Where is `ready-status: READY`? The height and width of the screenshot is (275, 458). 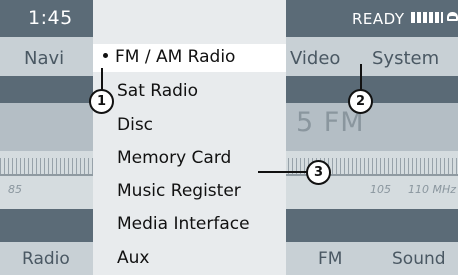 ready-status: READY is located at coordinates (378, 19).